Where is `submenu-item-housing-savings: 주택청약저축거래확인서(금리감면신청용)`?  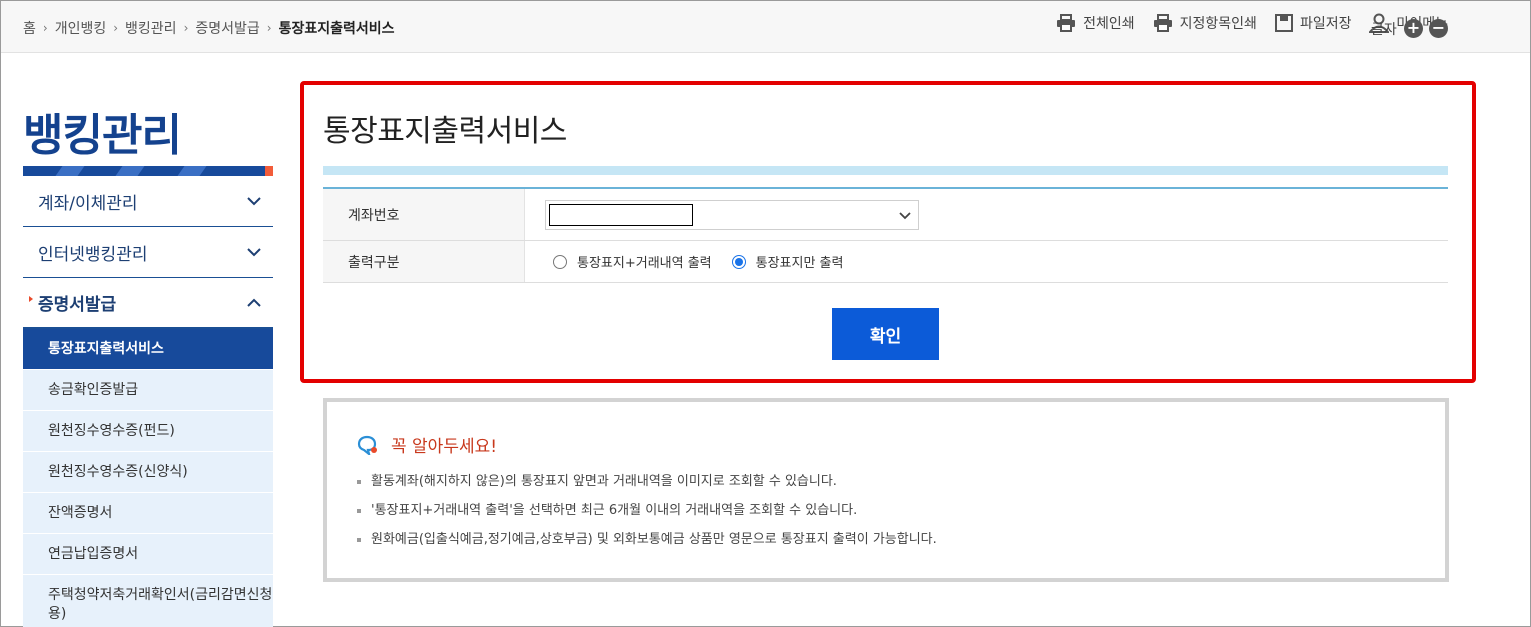
submenu-item-housing-savings: 주택청약저축거래확인서(금리감면신청용) is located at coordinates (148, 601).